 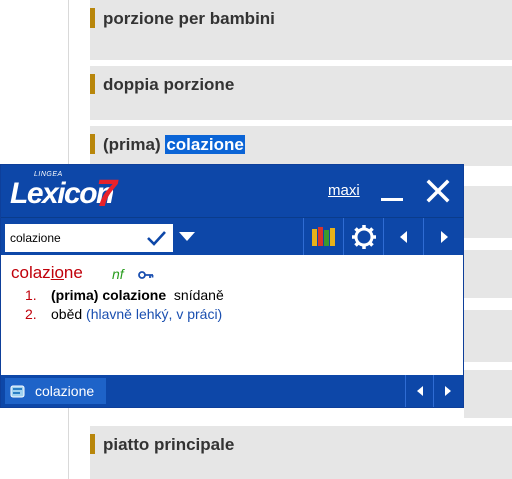 I want to click on list-item-prefix: (prima), so click(x=134, y=144).